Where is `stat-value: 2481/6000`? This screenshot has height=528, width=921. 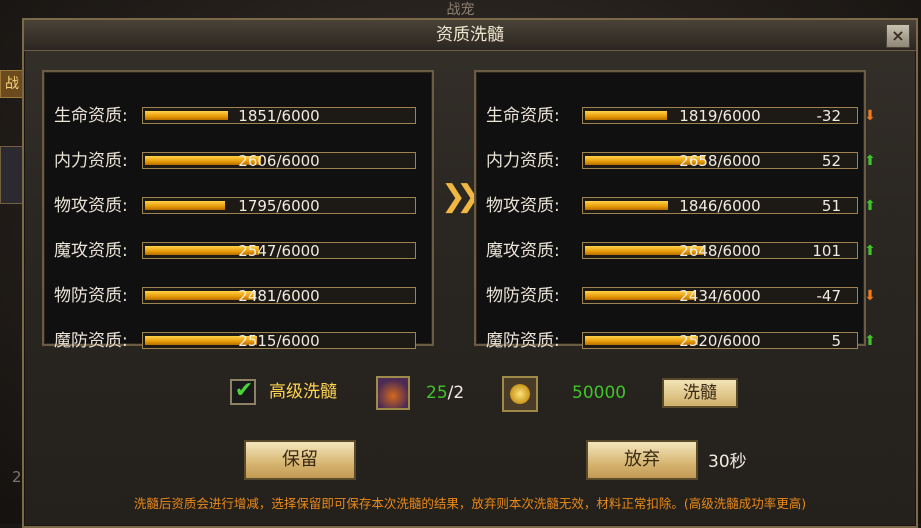
stat-value: 2481/6000 is located at coordinates (279, 296).